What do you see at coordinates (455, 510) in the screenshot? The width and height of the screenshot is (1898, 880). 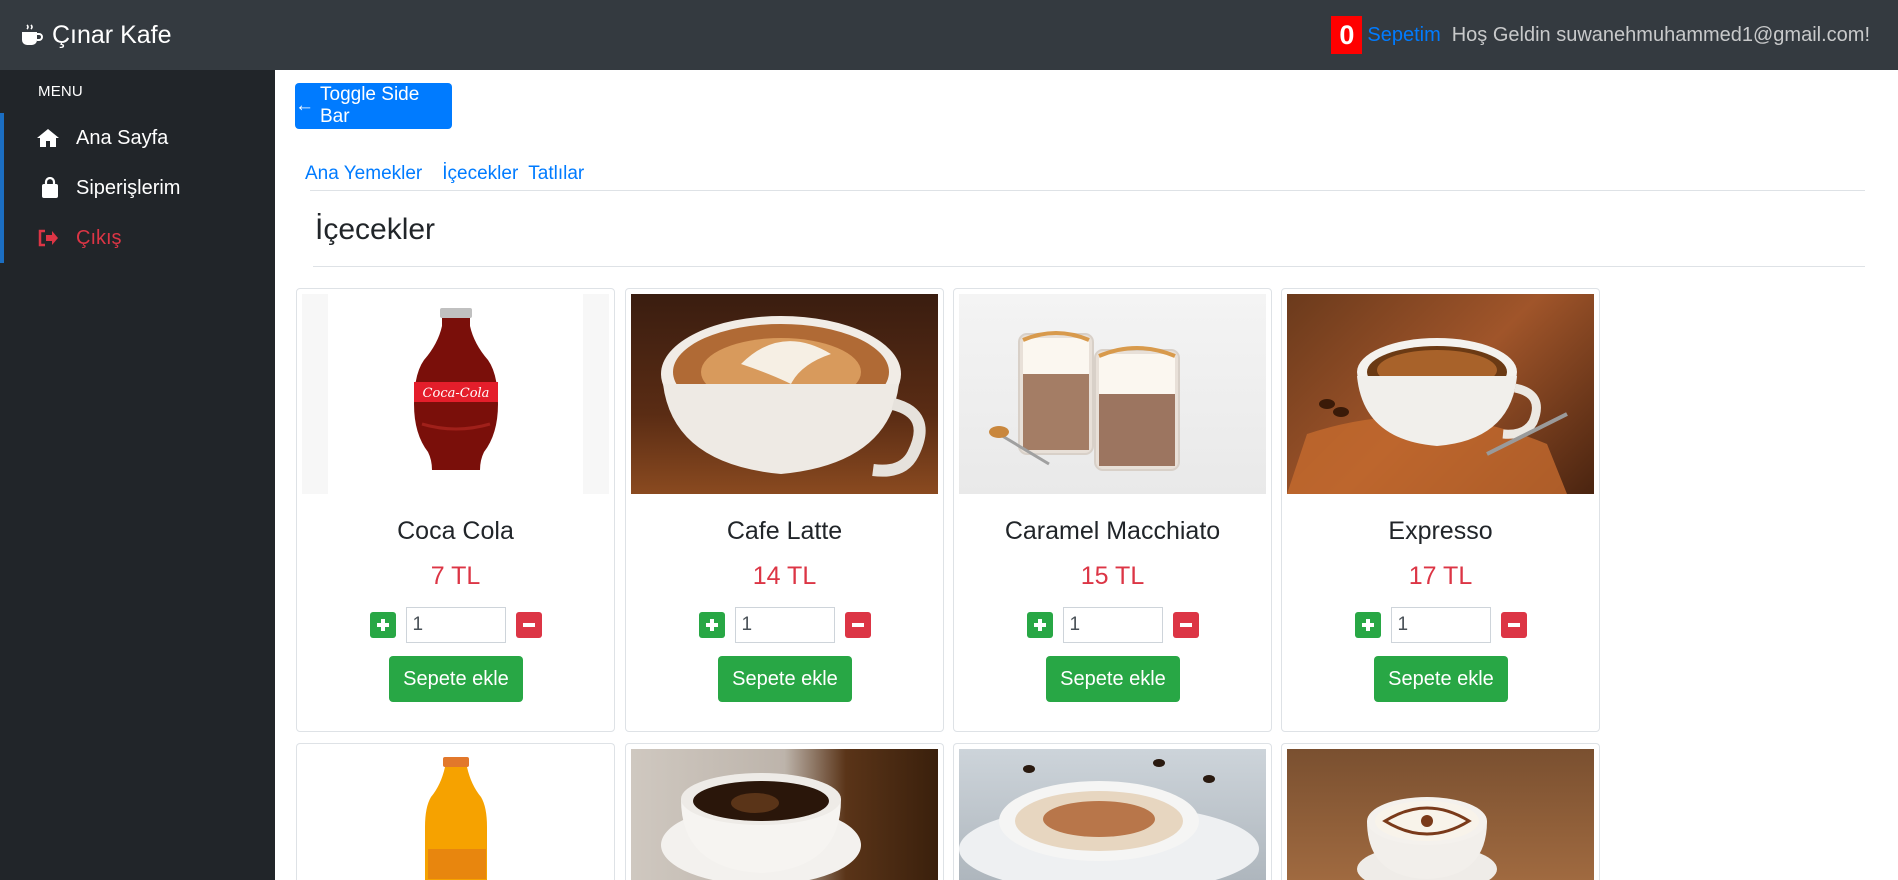 I see `product-card: Coca-Cola Coca Cola 7 TL 1 Sepete ekle` at bounding box center [455, 510].